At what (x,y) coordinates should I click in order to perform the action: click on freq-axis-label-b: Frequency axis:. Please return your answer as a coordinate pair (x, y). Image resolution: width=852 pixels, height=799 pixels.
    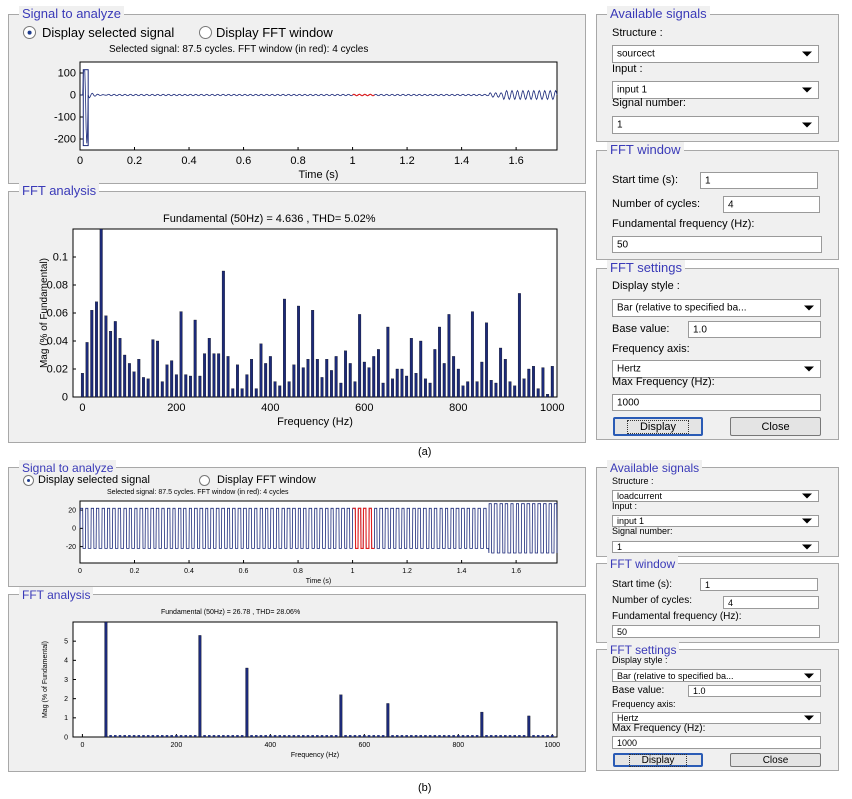
    Looking at the image, I should click on (644, 704).